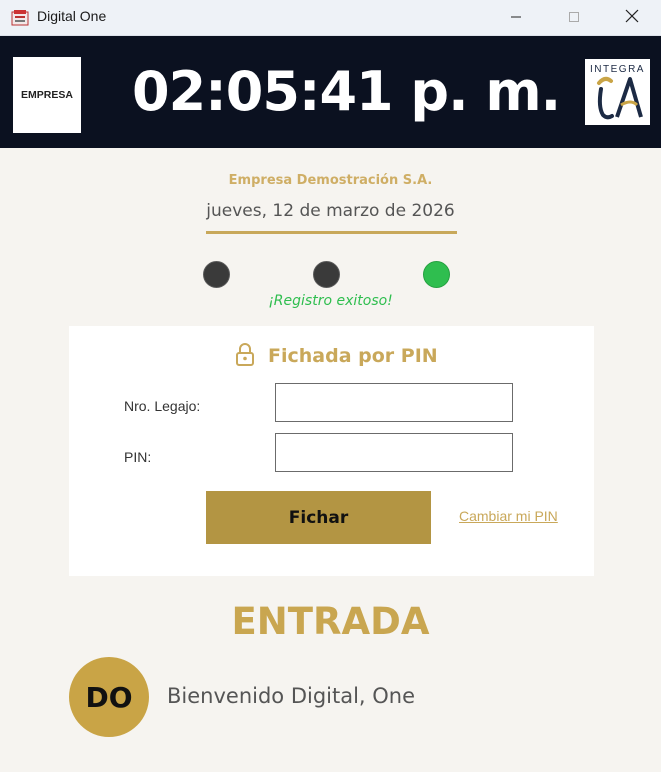 This screenshot has width=661, height=772. I want to click on pin-input, so click(394, 452).